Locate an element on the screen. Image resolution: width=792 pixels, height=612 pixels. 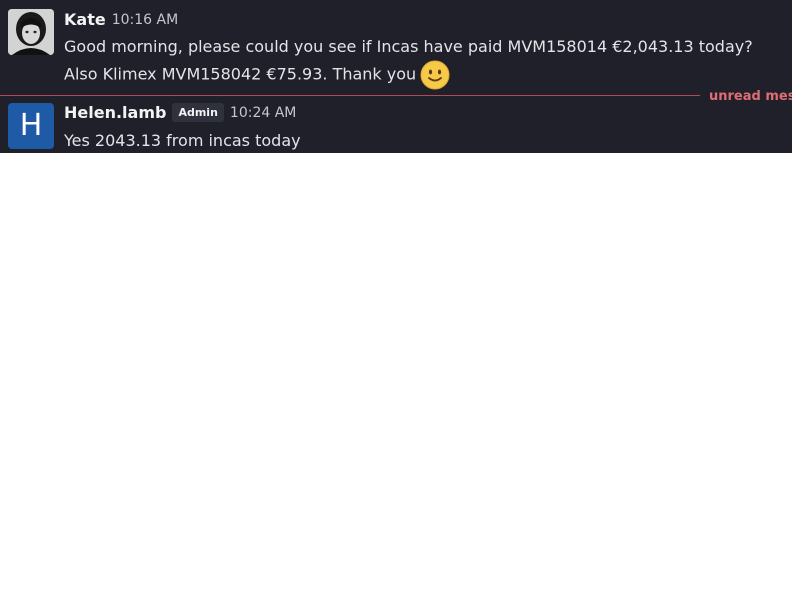
message-header: Kate 10:16 AM is located at coordinates (121, 19).